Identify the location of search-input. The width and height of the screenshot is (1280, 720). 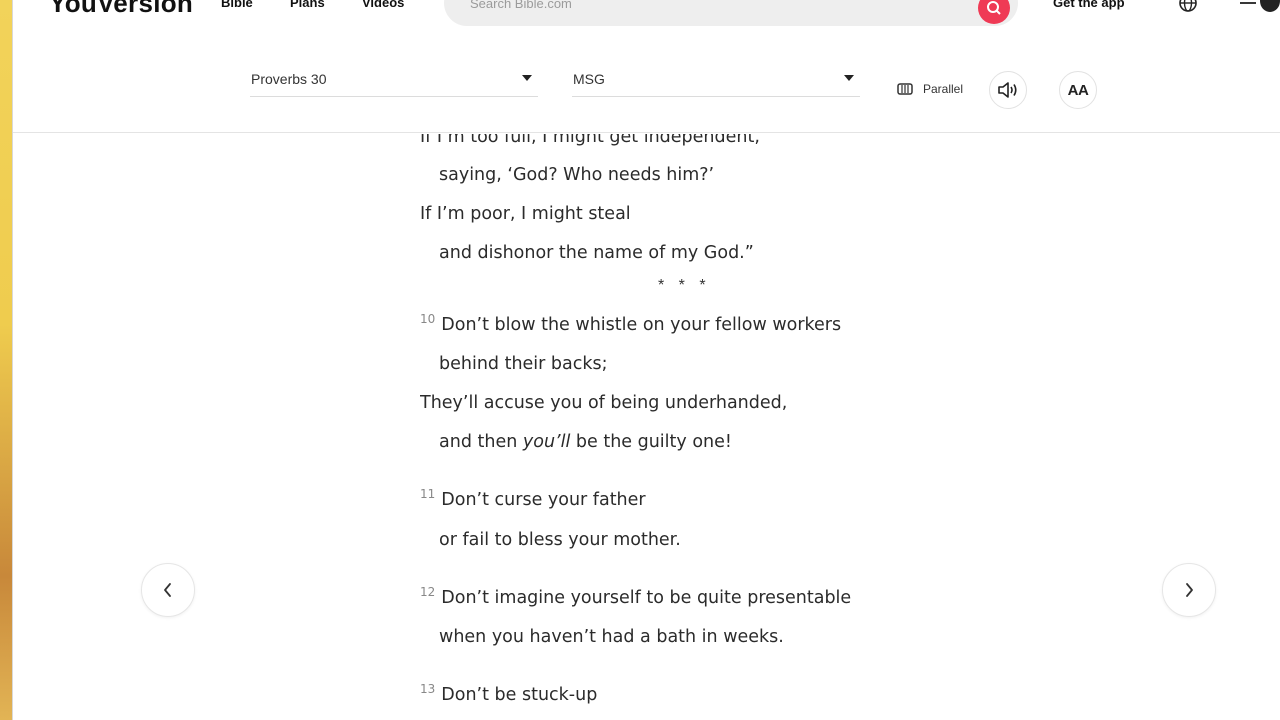
(710, 5).